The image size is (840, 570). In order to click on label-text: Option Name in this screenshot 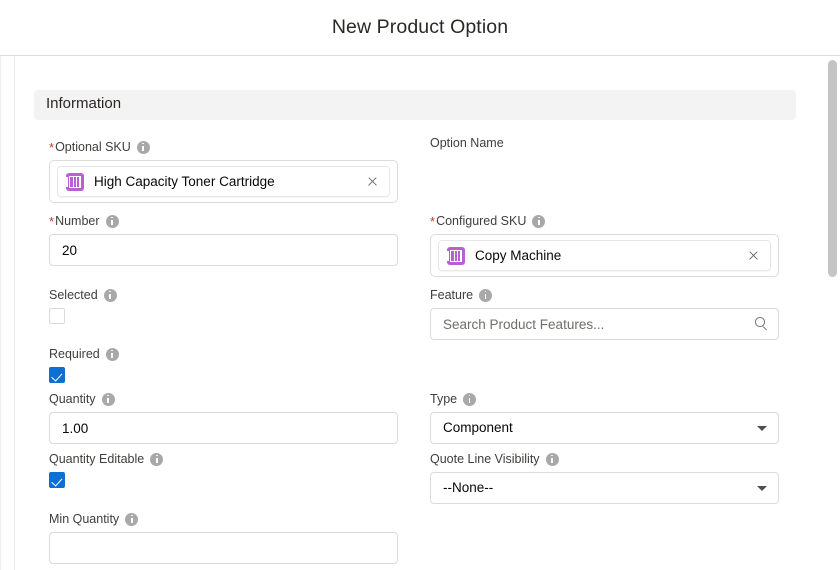, I will do `click(467, 143)`.